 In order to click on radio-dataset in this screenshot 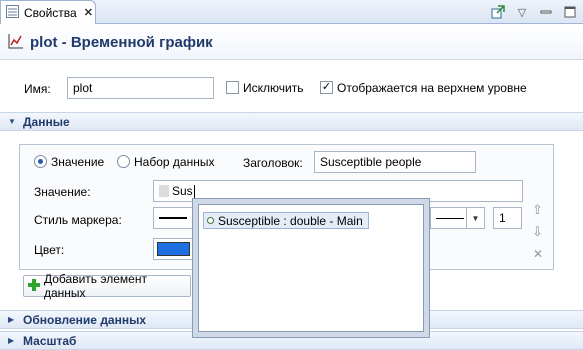, I will do `click(123, 161)`.